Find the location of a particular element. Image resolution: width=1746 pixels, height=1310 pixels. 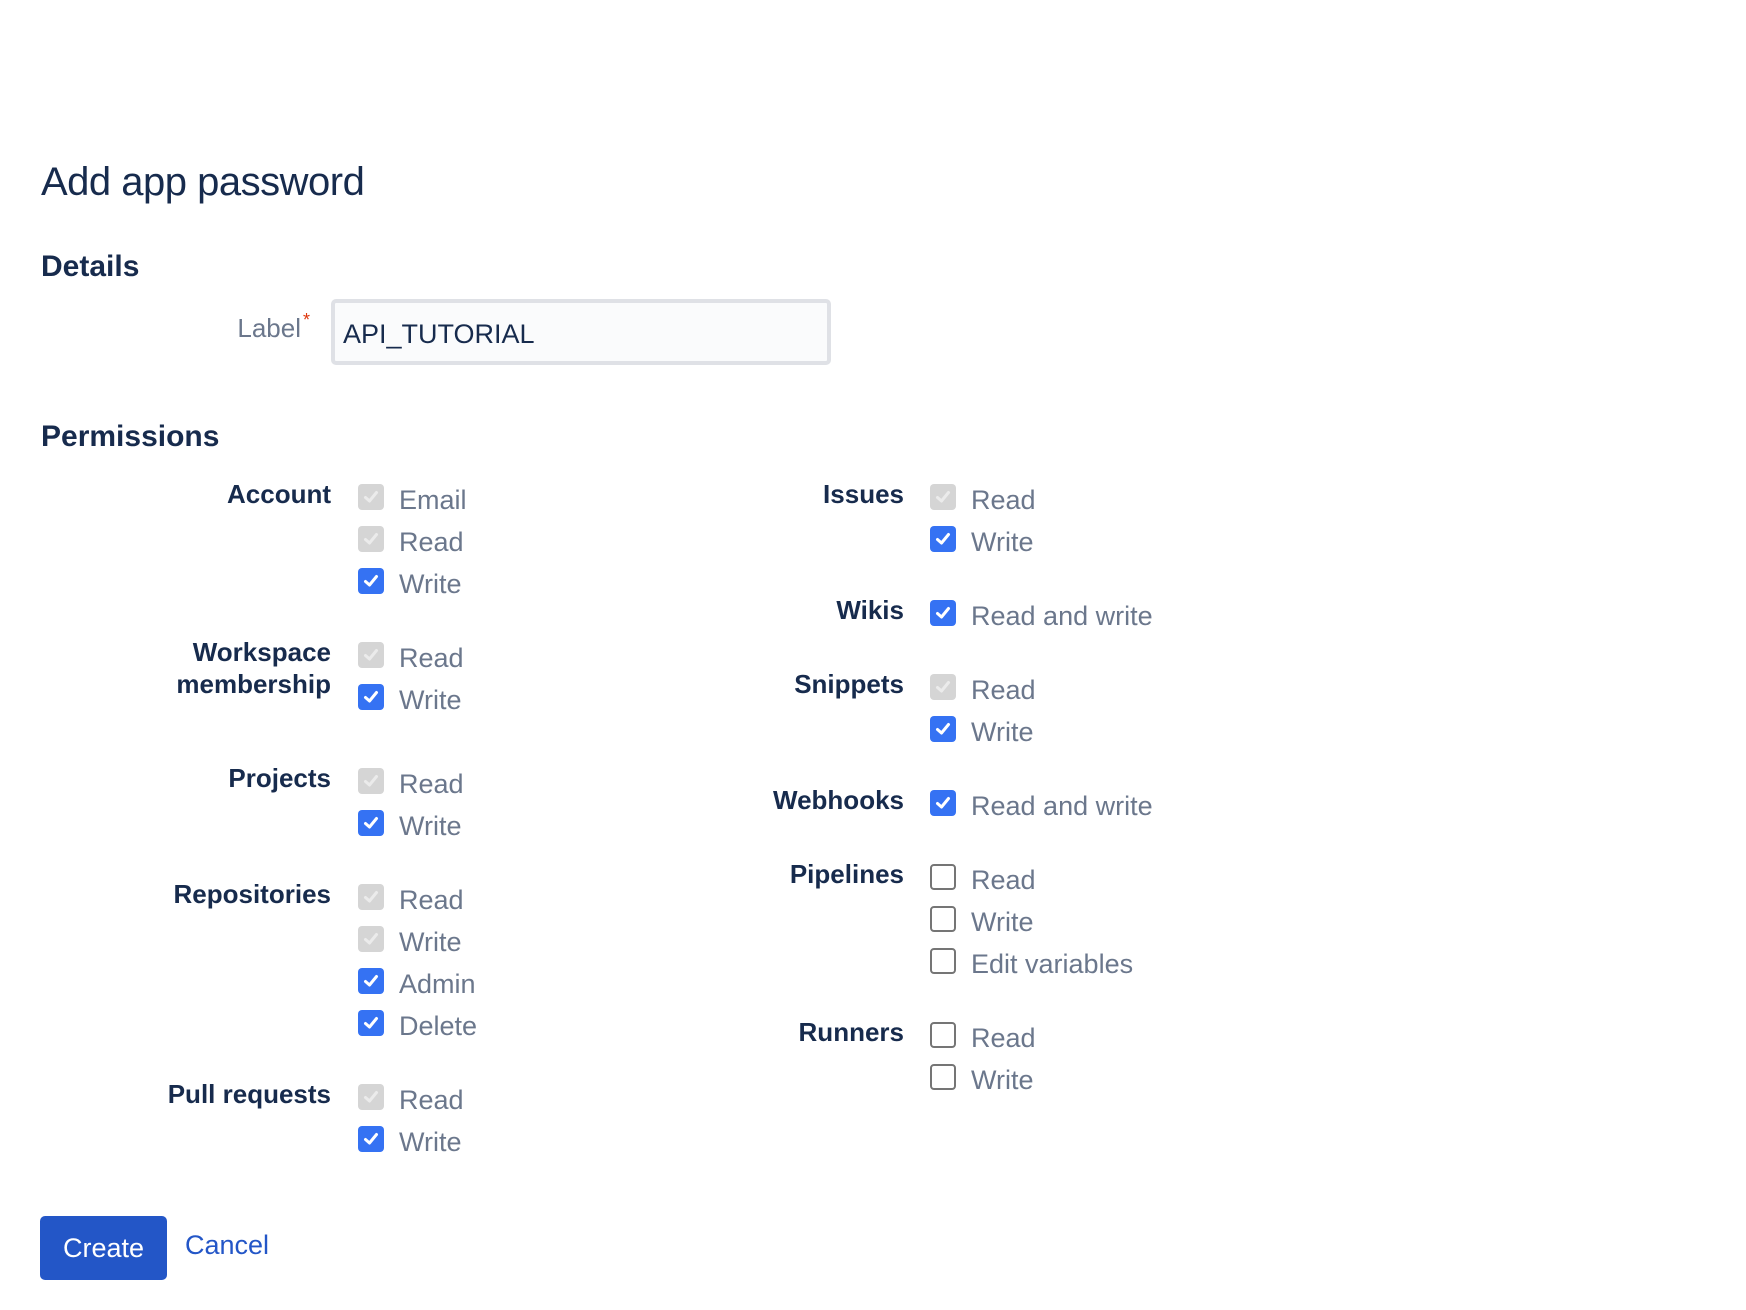

permissions-heading: Permissions is located at coordinates (130, 436).